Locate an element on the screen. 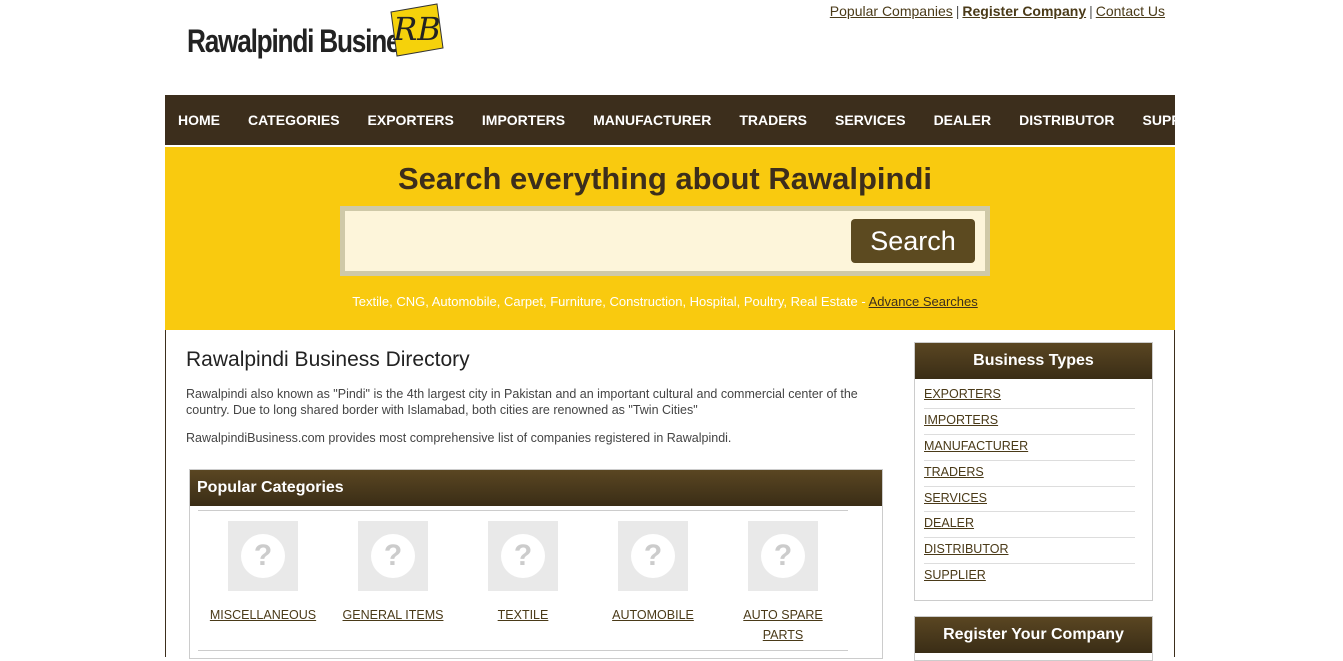 The image size is (1343, 661). advance-searches-link: Advance Searches is located at coordinates (923, 301).